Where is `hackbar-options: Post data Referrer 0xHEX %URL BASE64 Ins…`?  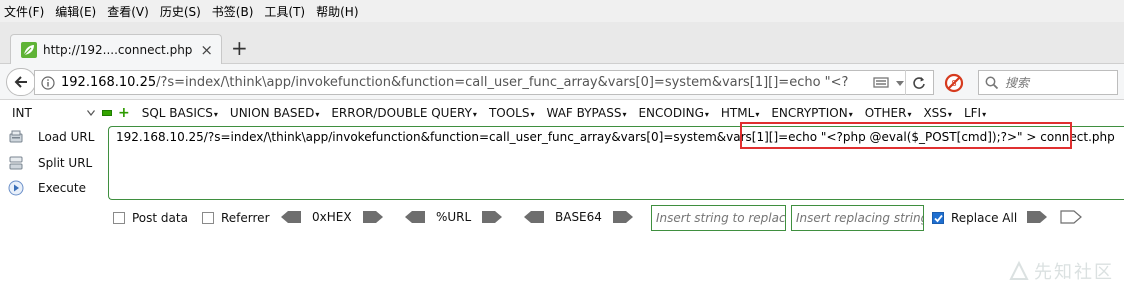
hackbar-options: Post data Referrer 0xHEX %URL BASE64 Ins… is located at coordinates (562, 218).